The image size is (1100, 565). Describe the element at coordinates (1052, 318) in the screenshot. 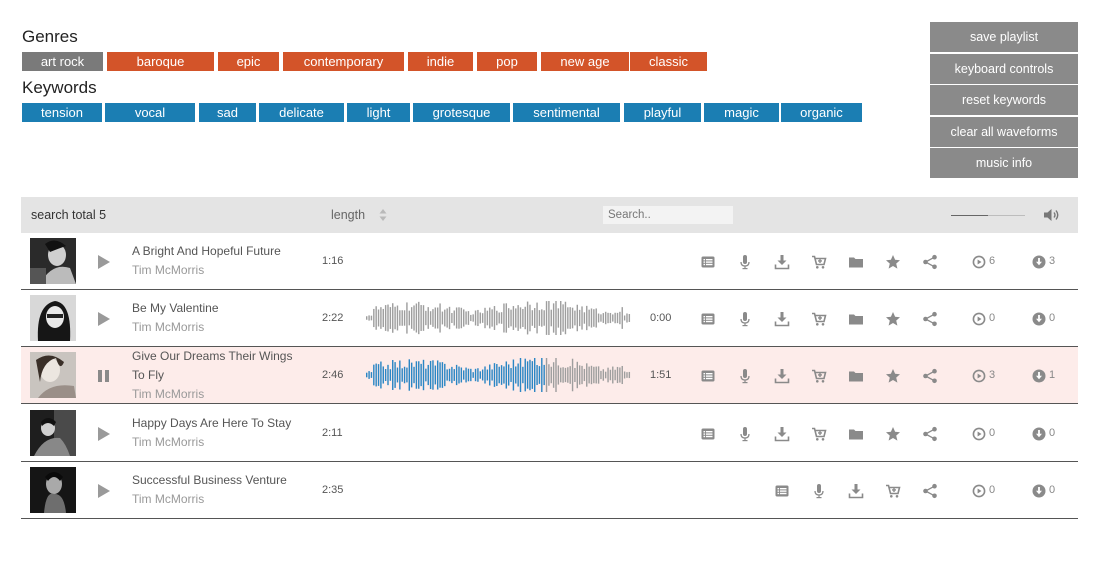

I see `download-count: 0` at that location.